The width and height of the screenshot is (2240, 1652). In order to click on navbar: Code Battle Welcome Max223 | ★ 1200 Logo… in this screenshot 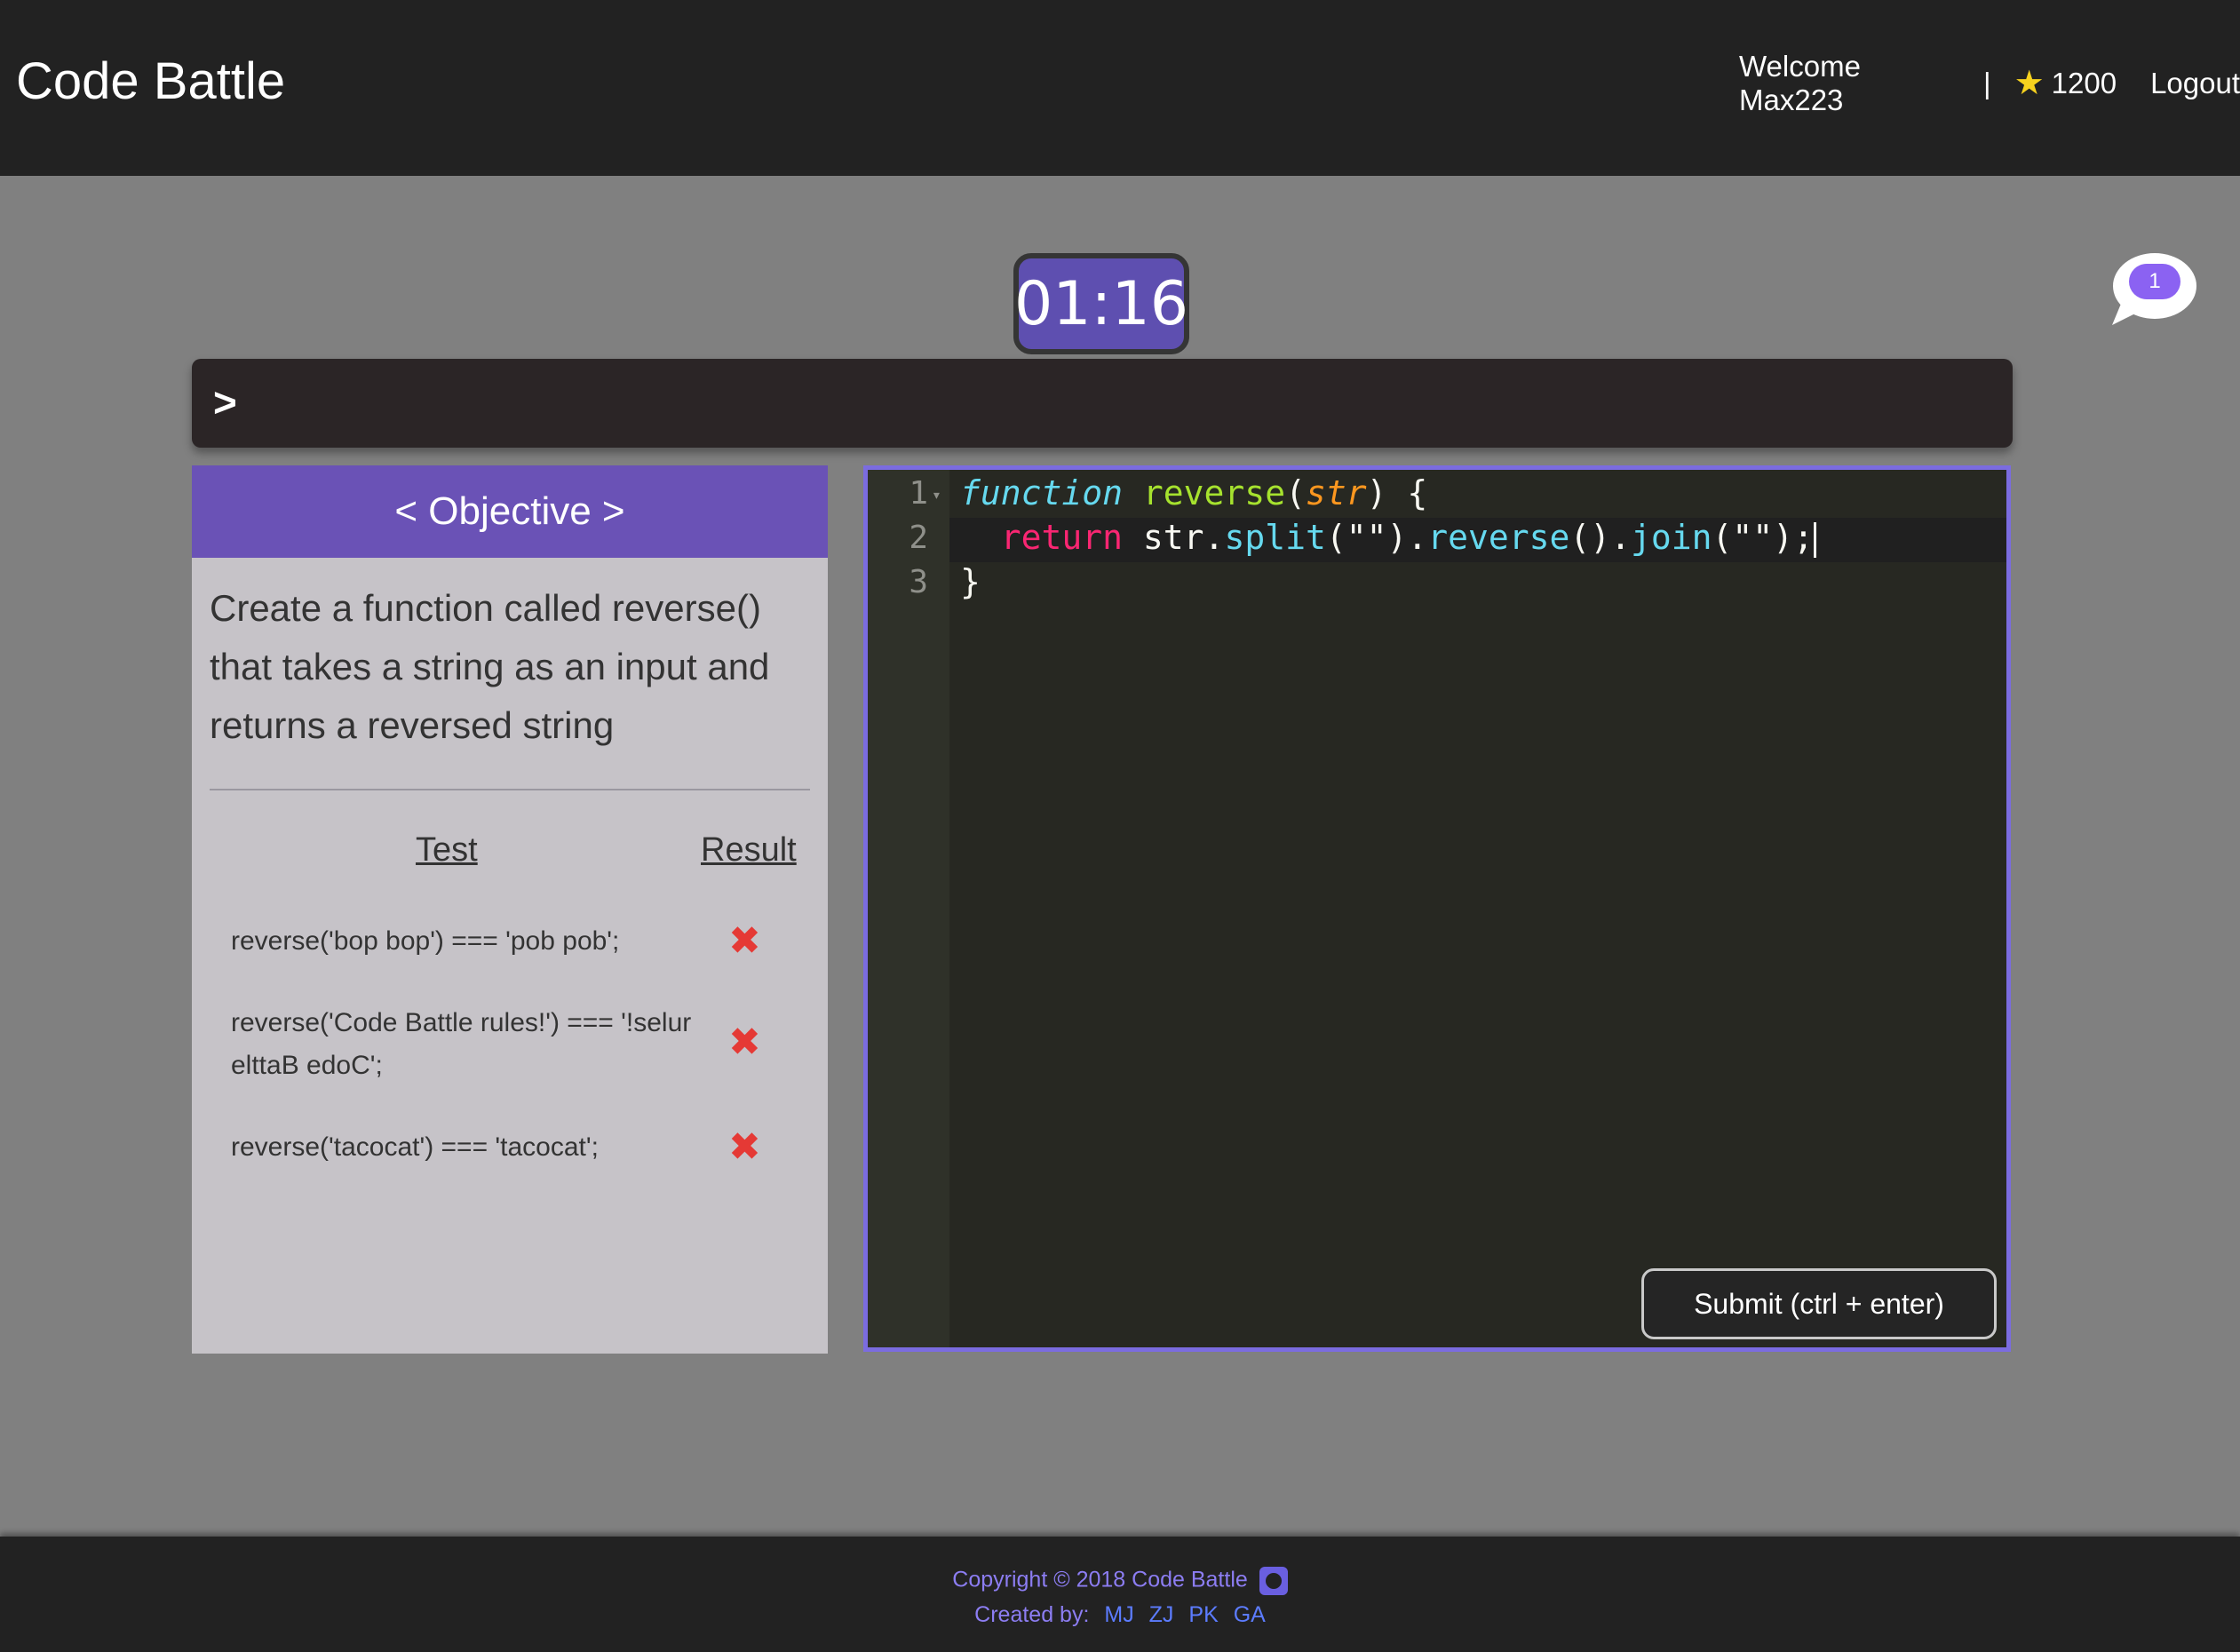, I will do `click(1120, 88)`.